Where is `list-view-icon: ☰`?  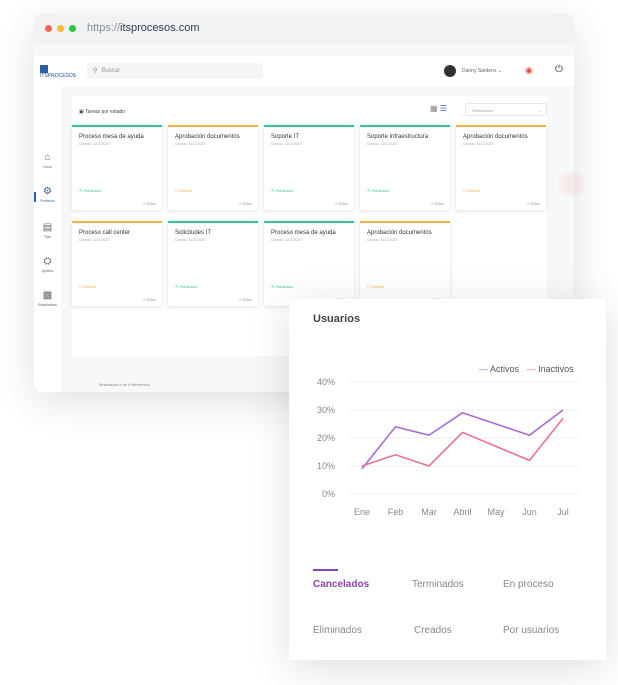
list-view-icon: ☰ is located at coordinates (443, 108).